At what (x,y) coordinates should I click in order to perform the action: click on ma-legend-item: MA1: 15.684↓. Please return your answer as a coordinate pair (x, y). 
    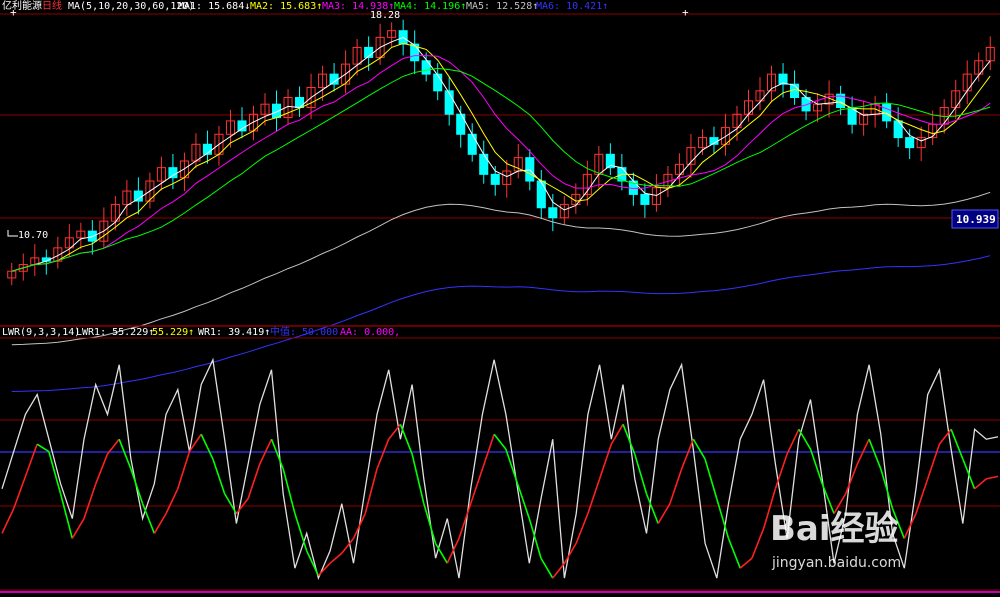
    Looking at the image, I should click on (214, 6).